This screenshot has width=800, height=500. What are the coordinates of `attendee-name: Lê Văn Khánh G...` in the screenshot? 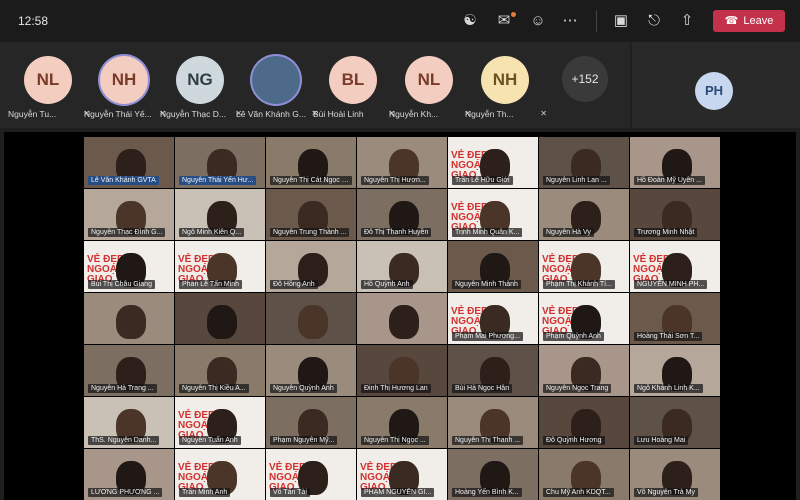 It's located at (271, 114).